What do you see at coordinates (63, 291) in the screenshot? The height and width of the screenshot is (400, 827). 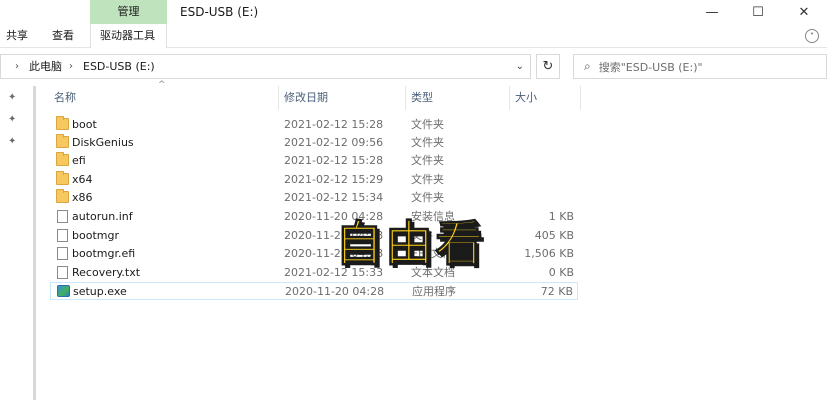 I see `exe-icon` at bounding box center [63, 291].